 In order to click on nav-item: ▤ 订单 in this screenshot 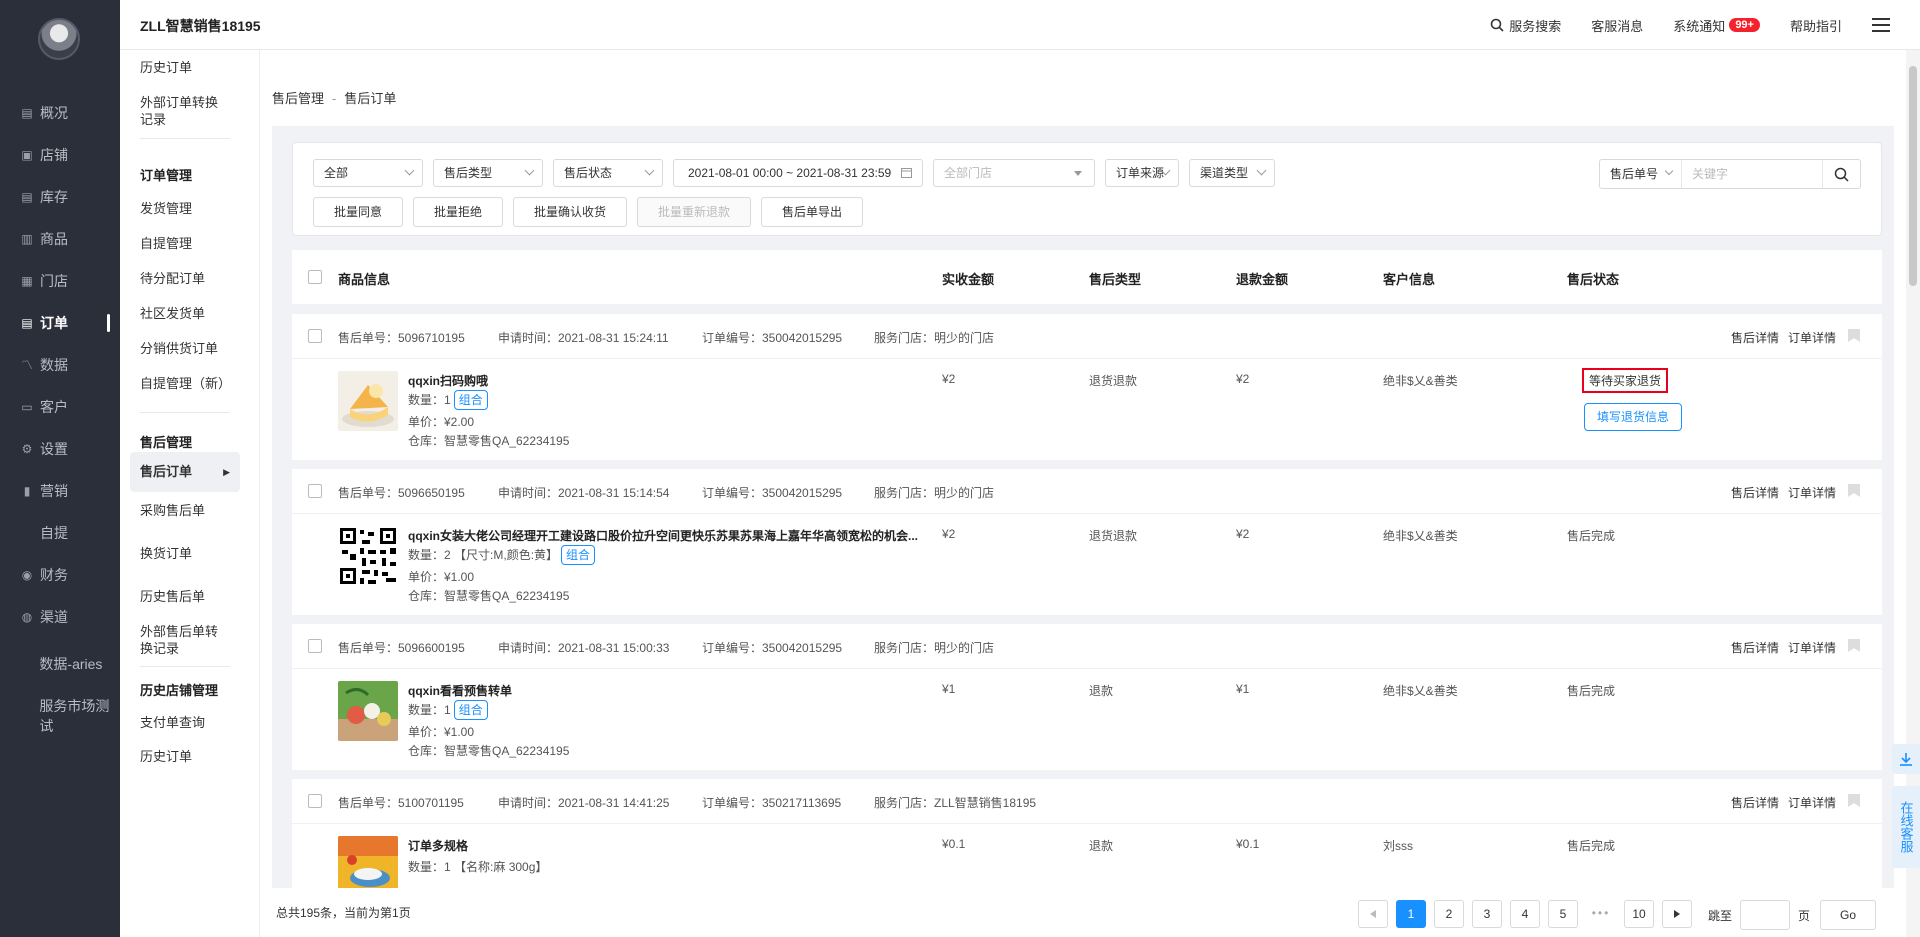, I will do `click(60, 323)`.